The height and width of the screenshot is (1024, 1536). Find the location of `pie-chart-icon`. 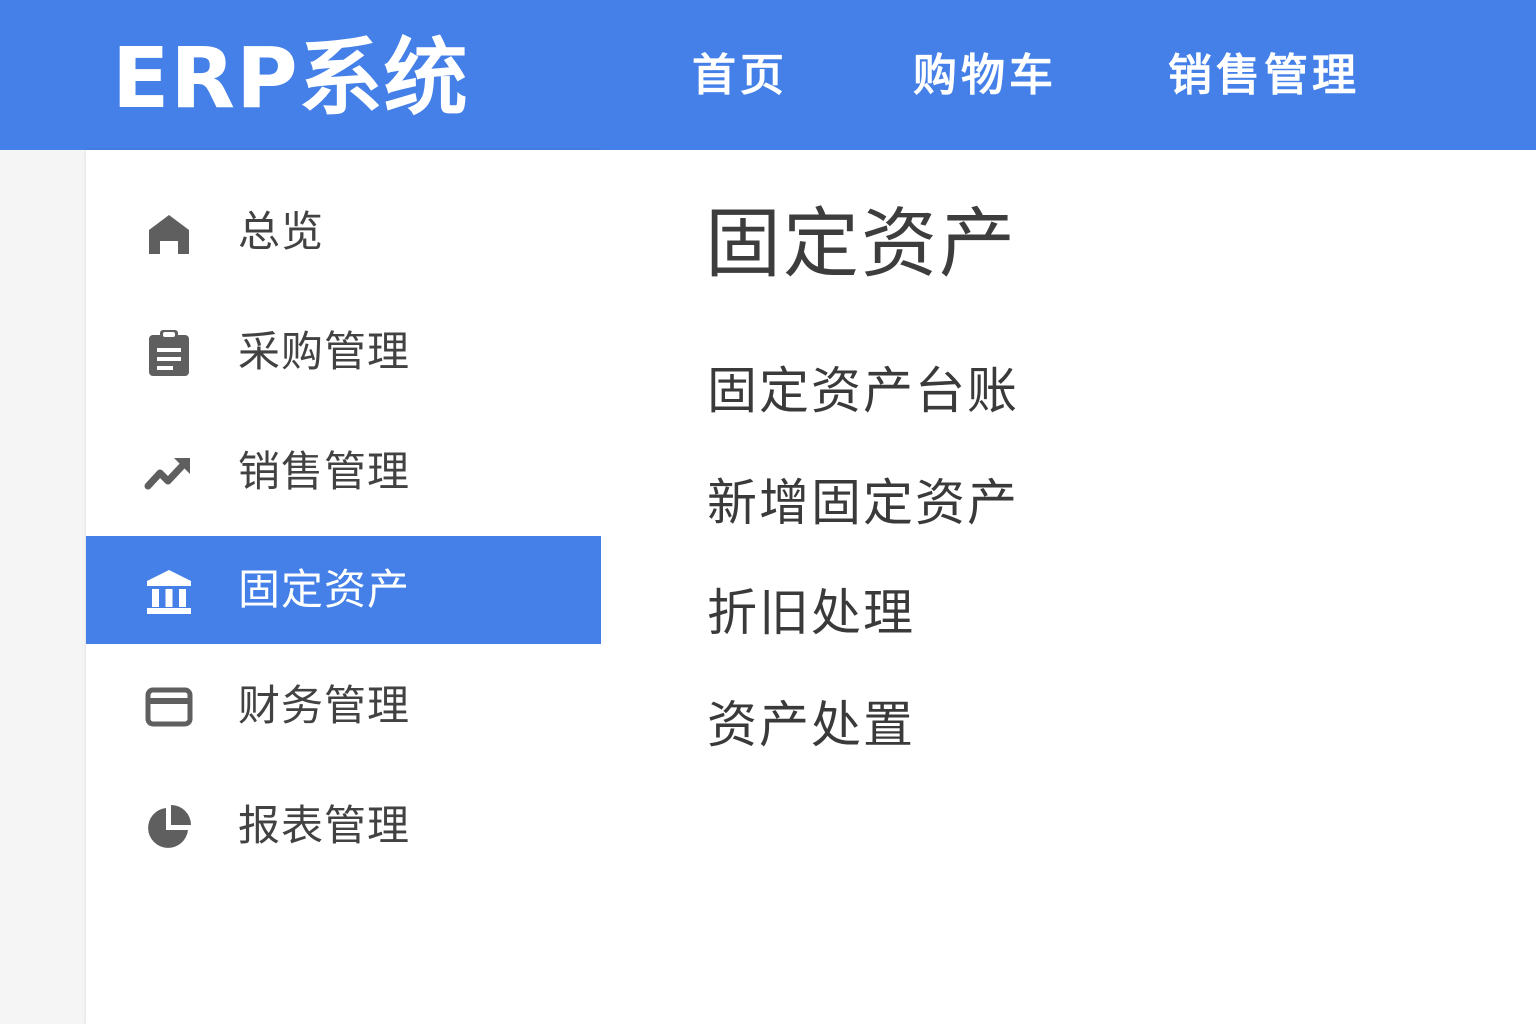

pie-chart-icon is located at coordinates (169, 827).